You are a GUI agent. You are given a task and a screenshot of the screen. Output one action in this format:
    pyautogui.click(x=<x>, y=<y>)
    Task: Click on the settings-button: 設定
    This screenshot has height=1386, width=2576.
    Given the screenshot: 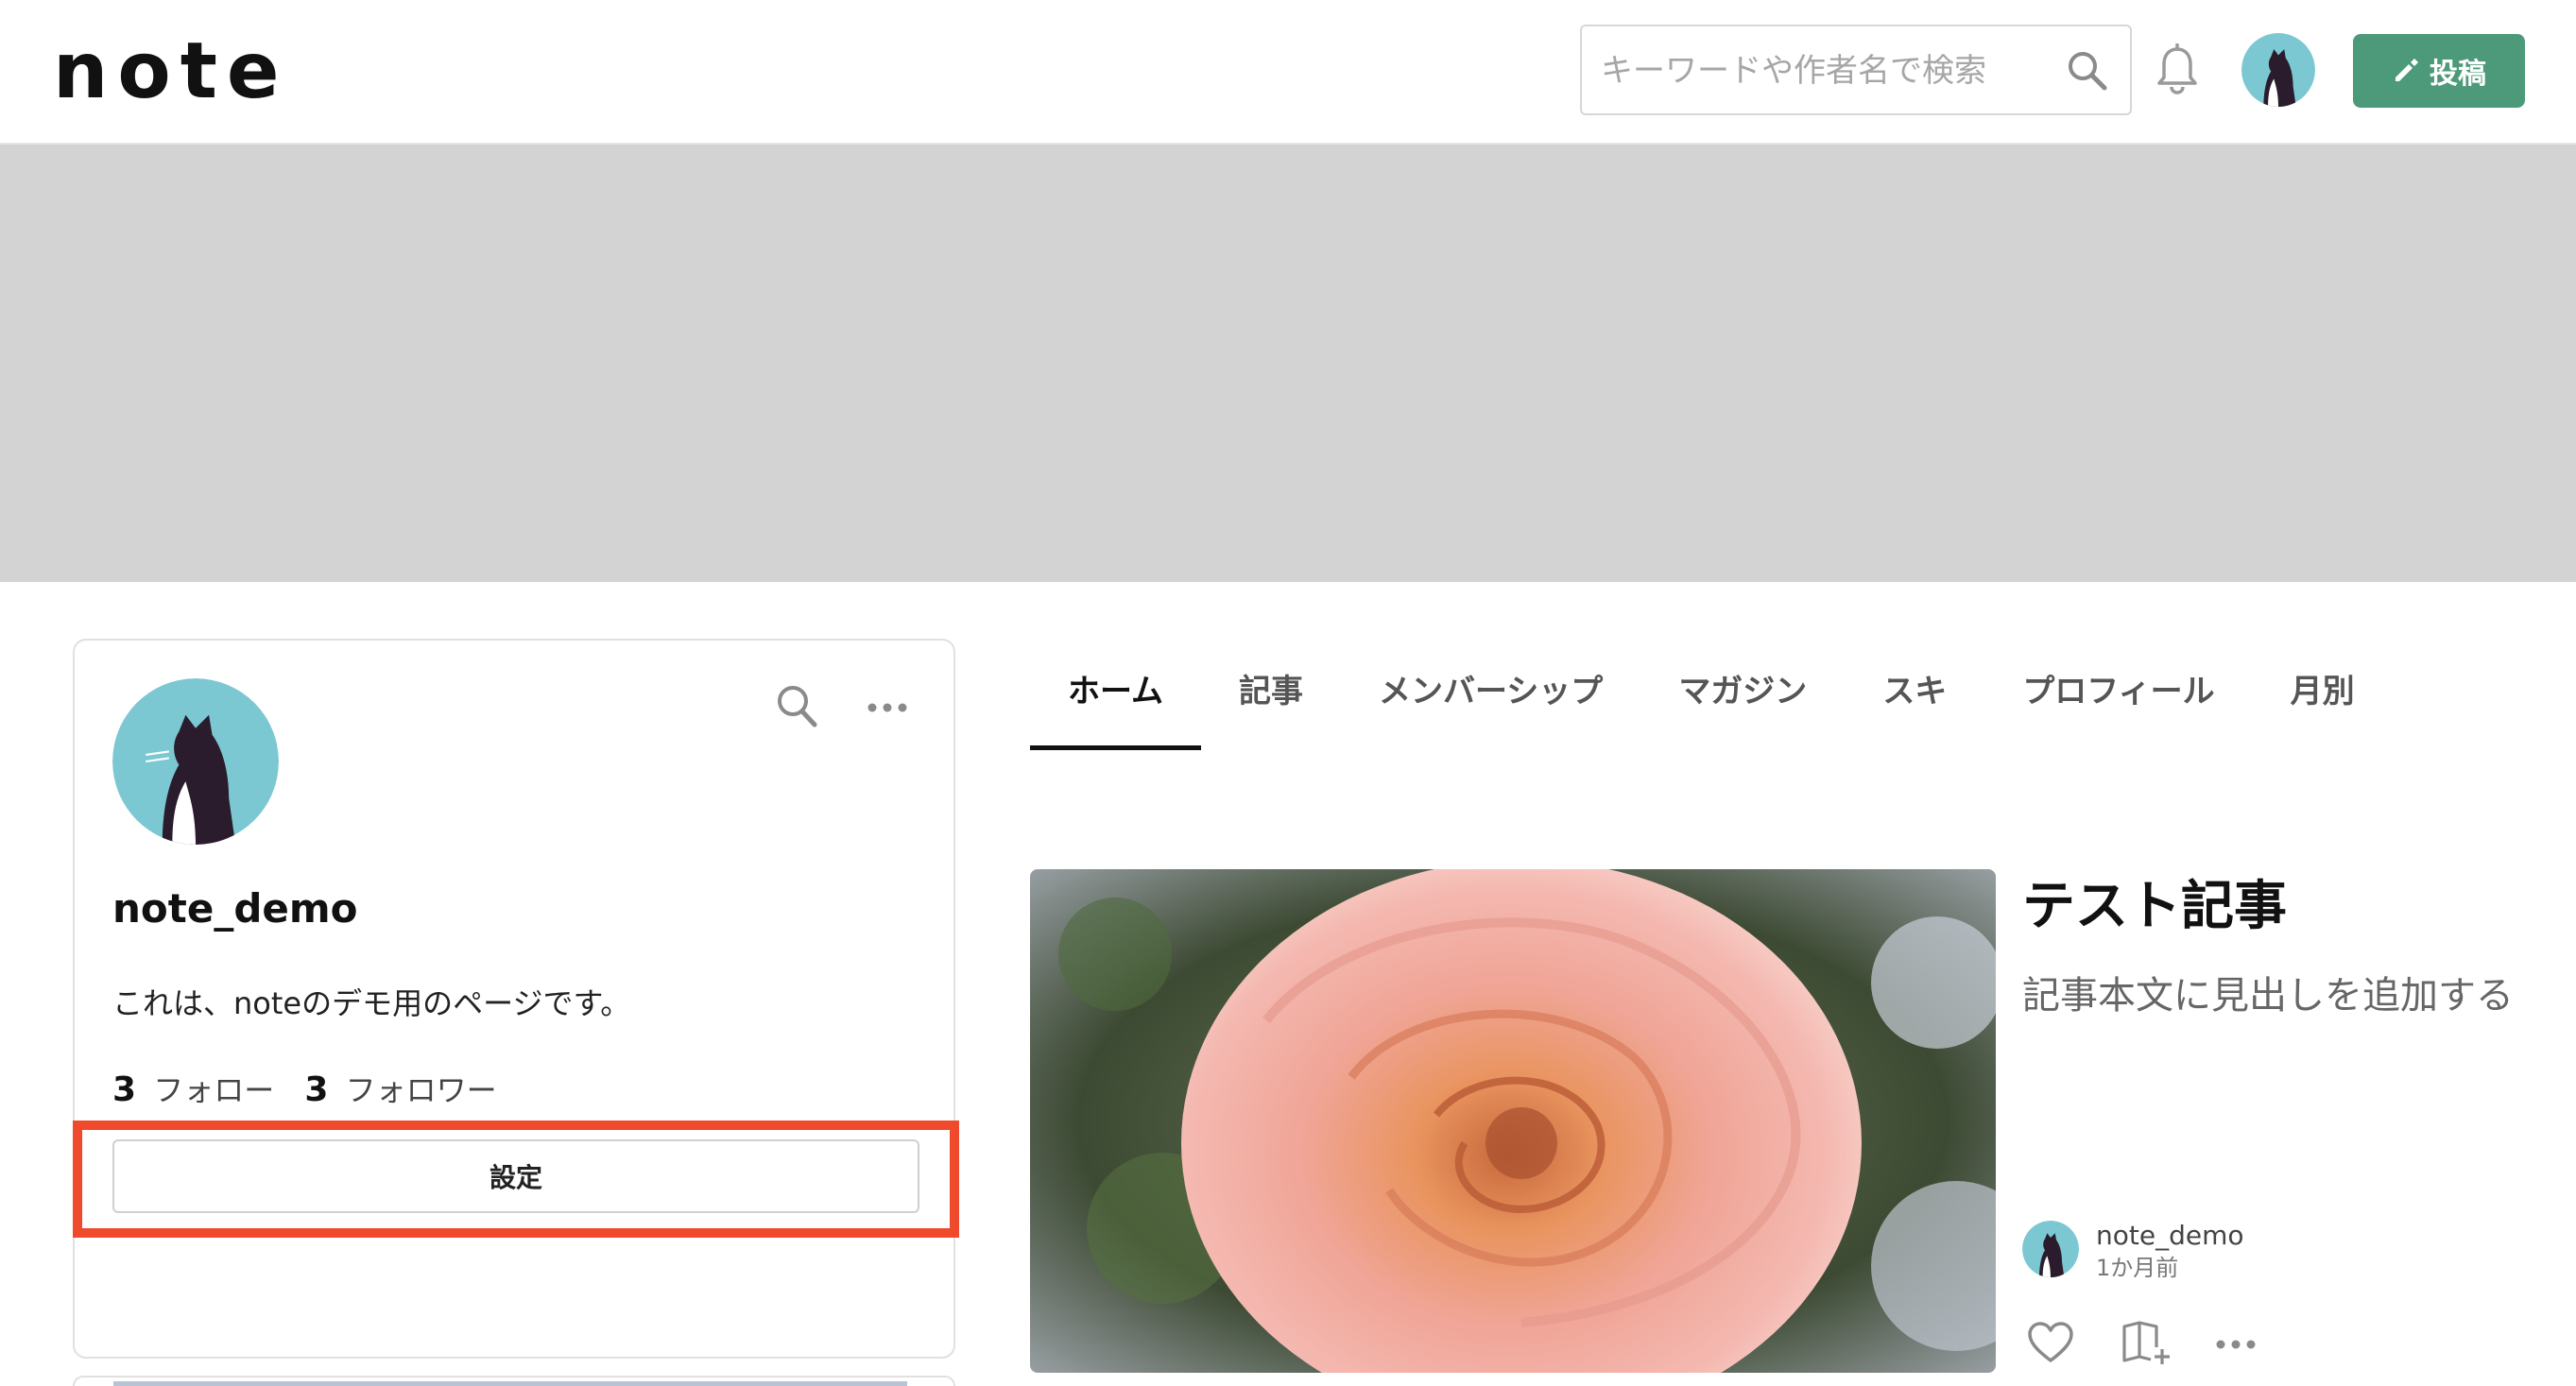 What is the action you would take?
    pyautogui.click(x=515, y=1176)
    